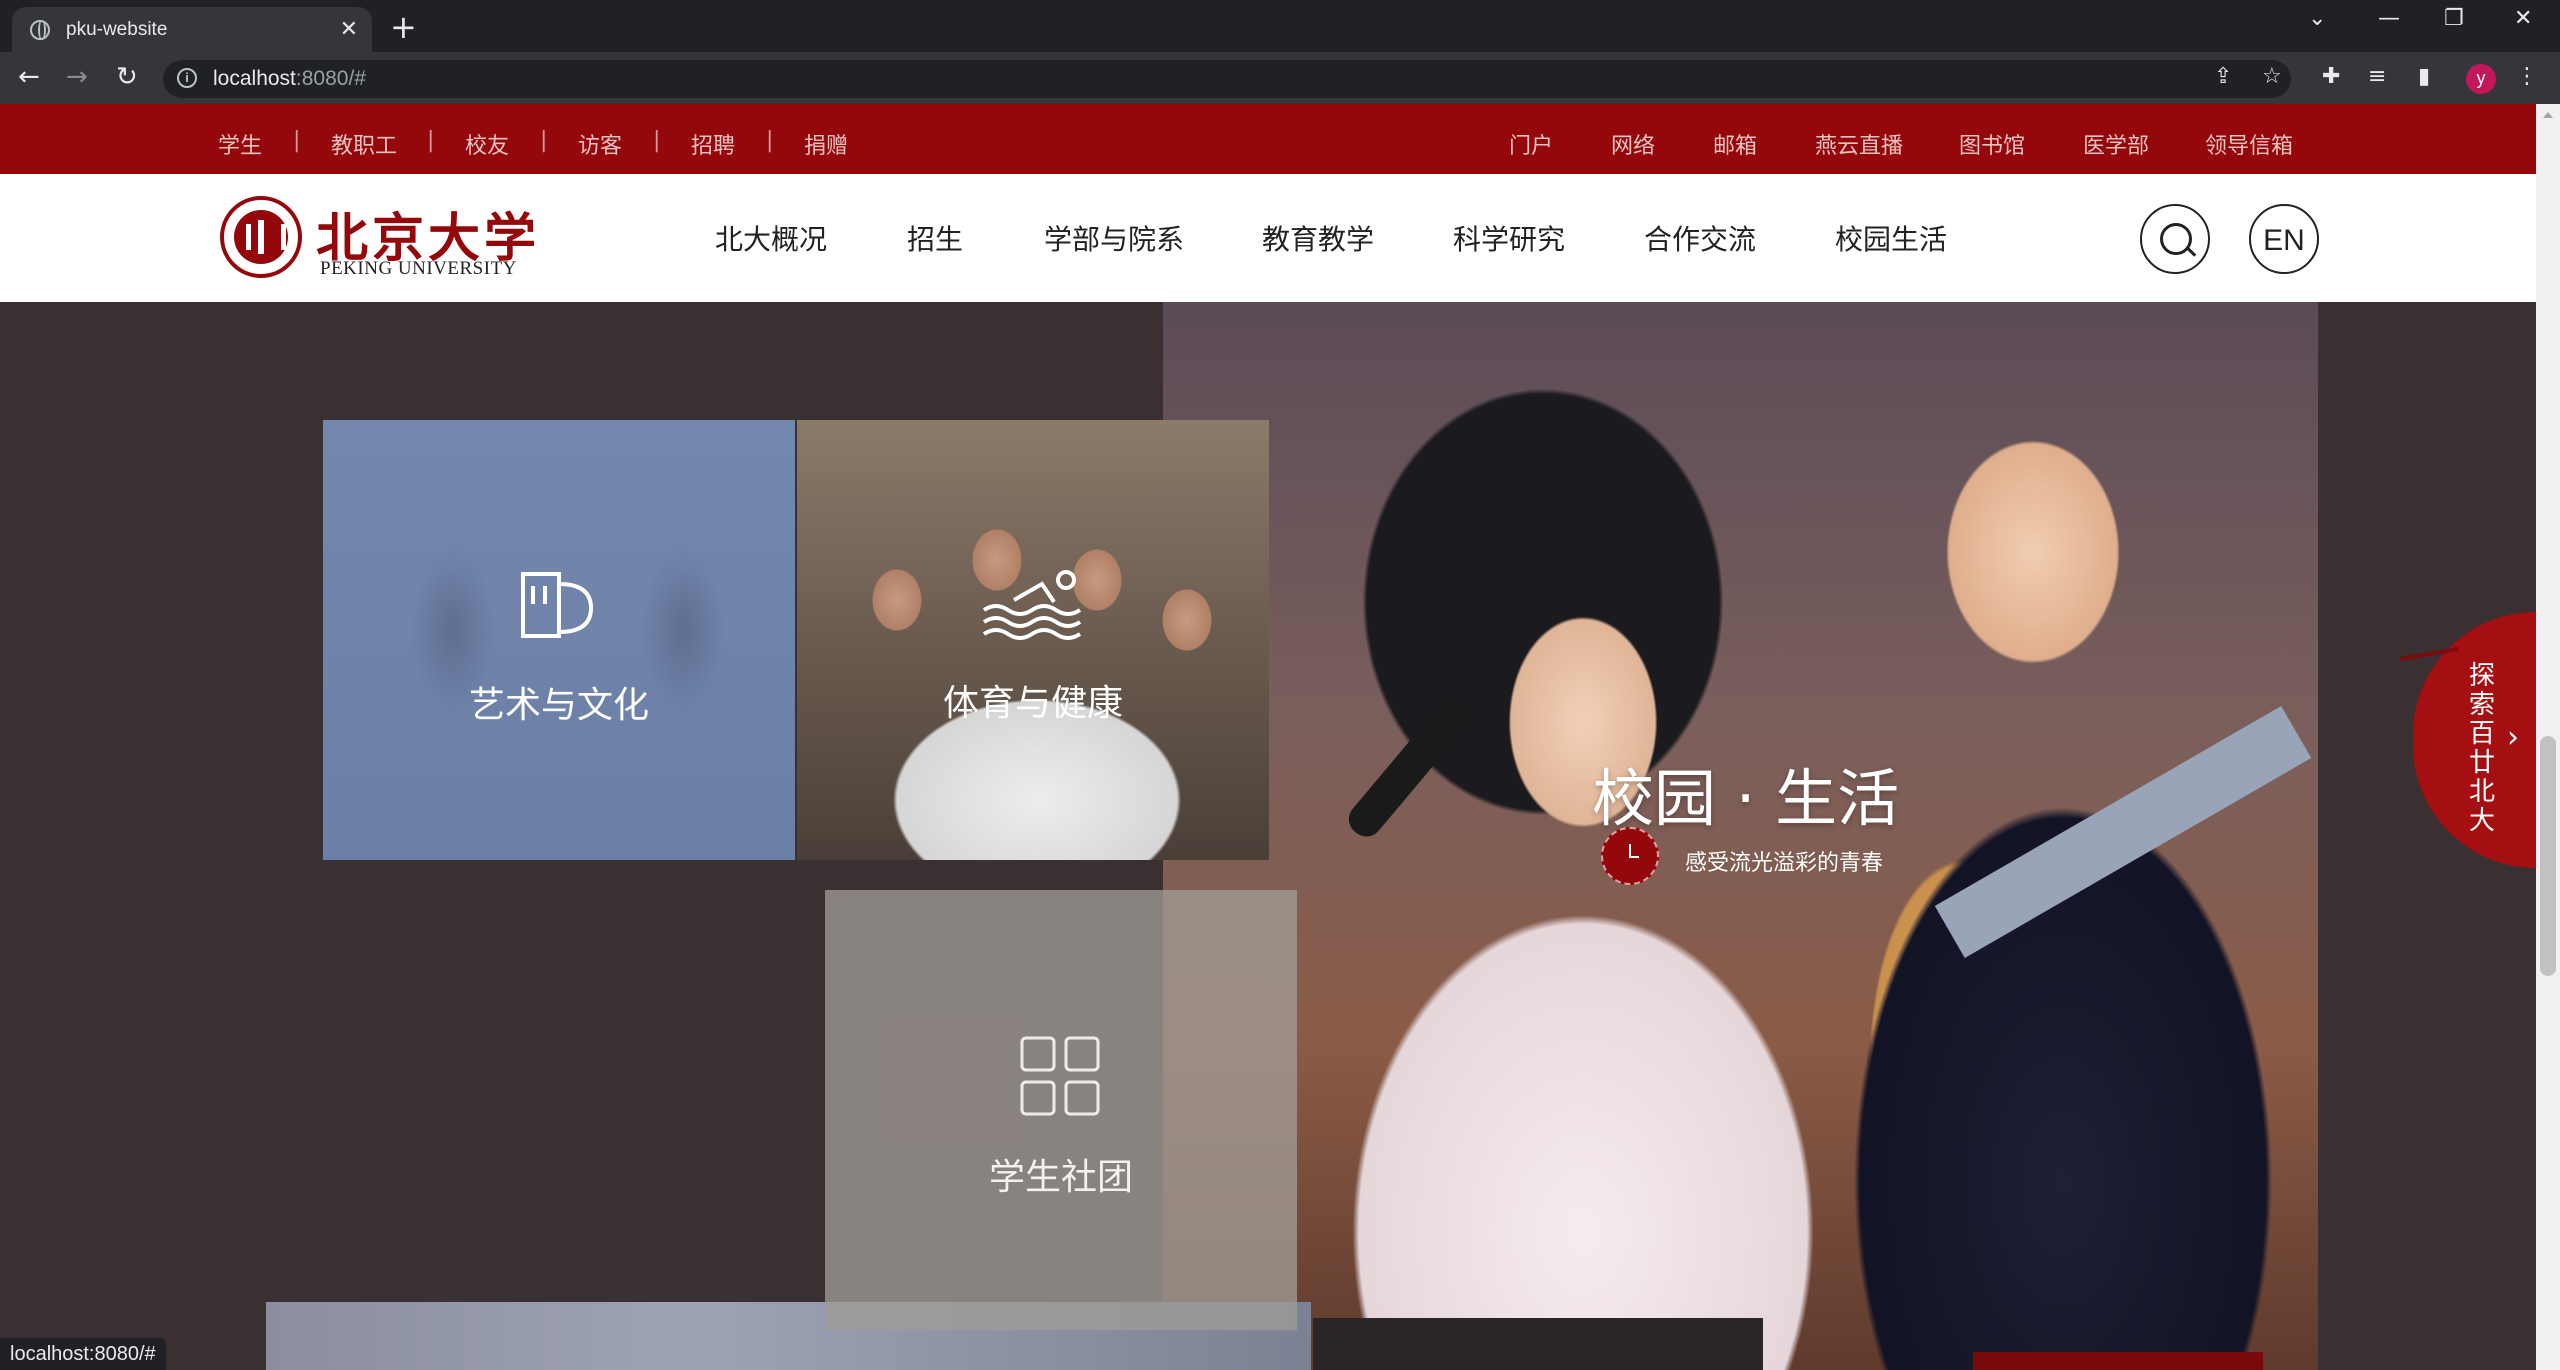 This screenshot has width=2560, height=1370. Describe the element at coordinates (1509, 238) in the screenshot. I see `nav-item-research: 科学研究` at that location.